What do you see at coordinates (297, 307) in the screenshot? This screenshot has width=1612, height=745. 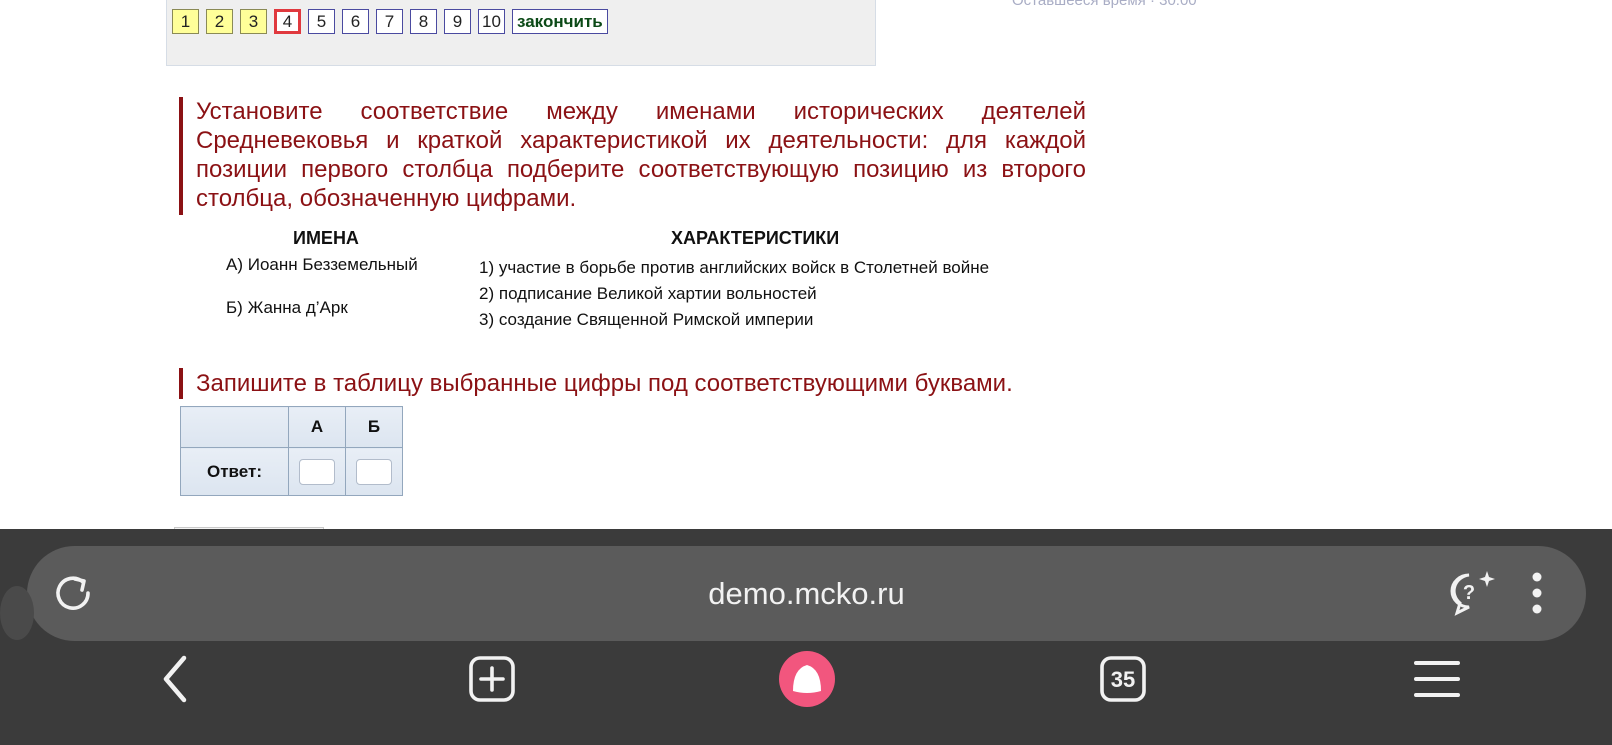 I see `name-text: Жанна д’Арк` at bounding box center [297, 307].